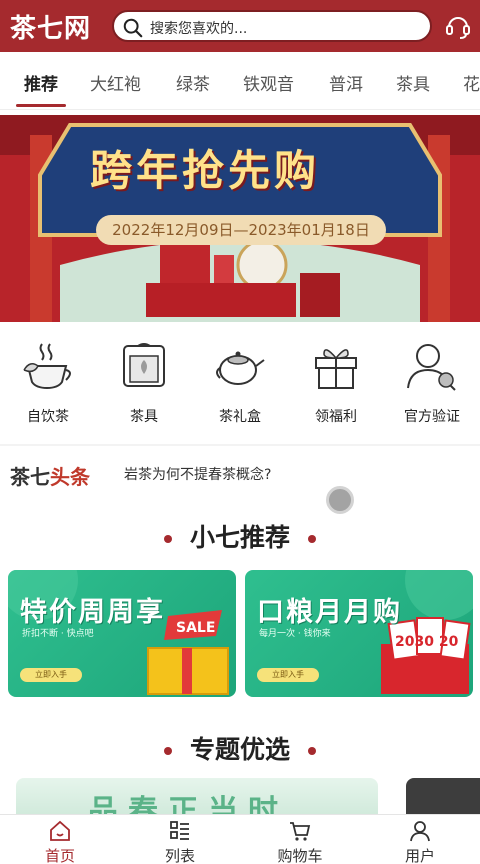 The width and height of the screenshot is (480, 864). What do you see at coordinates (205, 170) in the screenshot?
I see `banner-title: 跨年抢先购` at bounding box center [205, 170].